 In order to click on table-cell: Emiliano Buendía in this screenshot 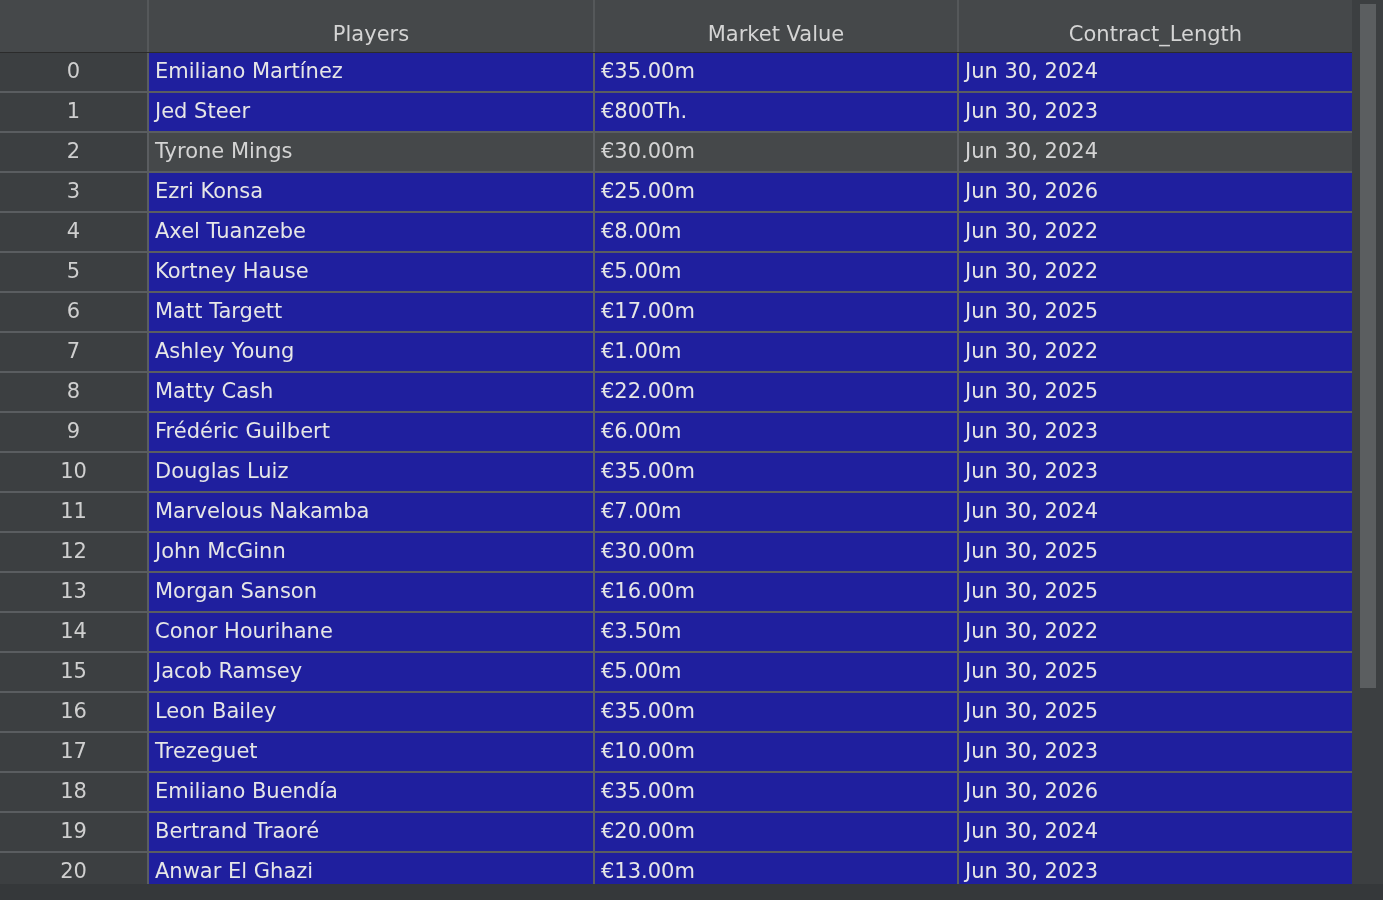, I will do `click(370, 792)`.